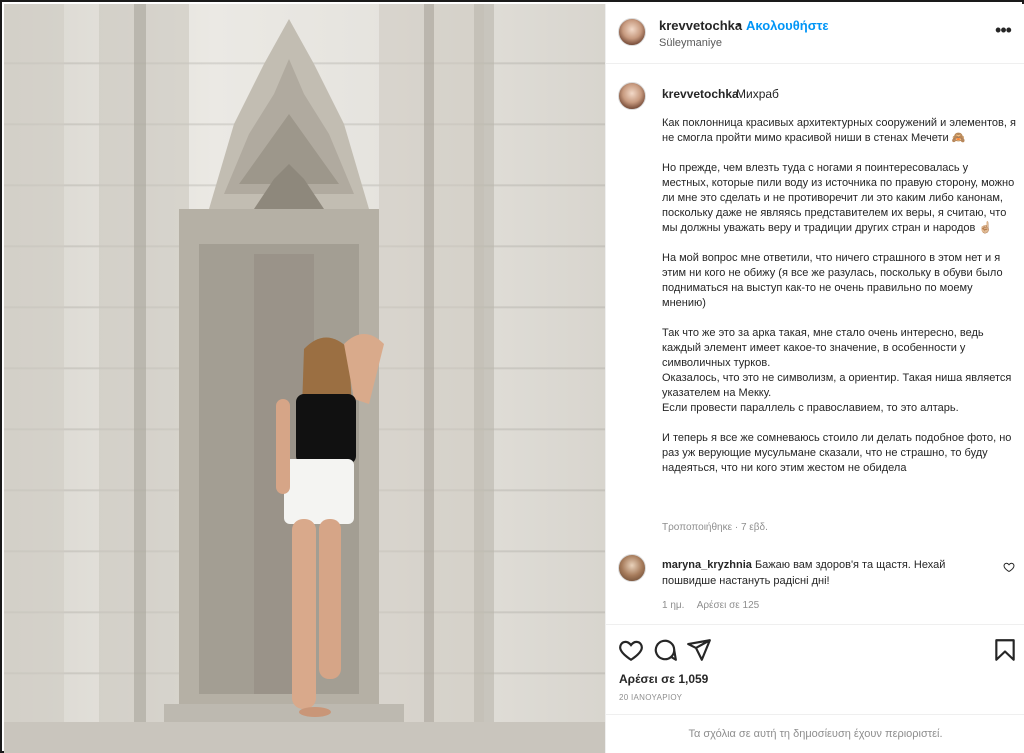 This screenshot has width=1024, height=753. Describe the element at coordinates (757, 94) in the screenshot. I see `caption-title: Михраб` at that location.